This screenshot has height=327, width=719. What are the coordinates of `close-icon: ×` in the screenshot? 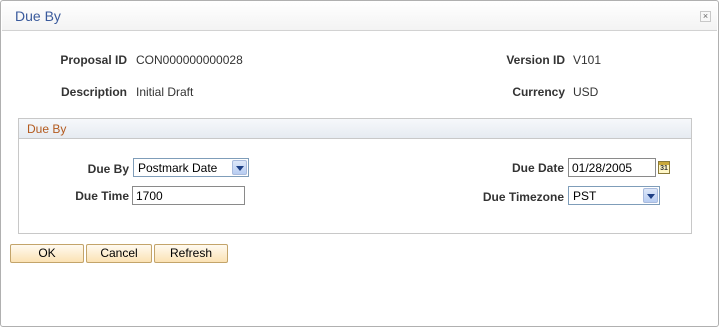 It's located at (705, 16).